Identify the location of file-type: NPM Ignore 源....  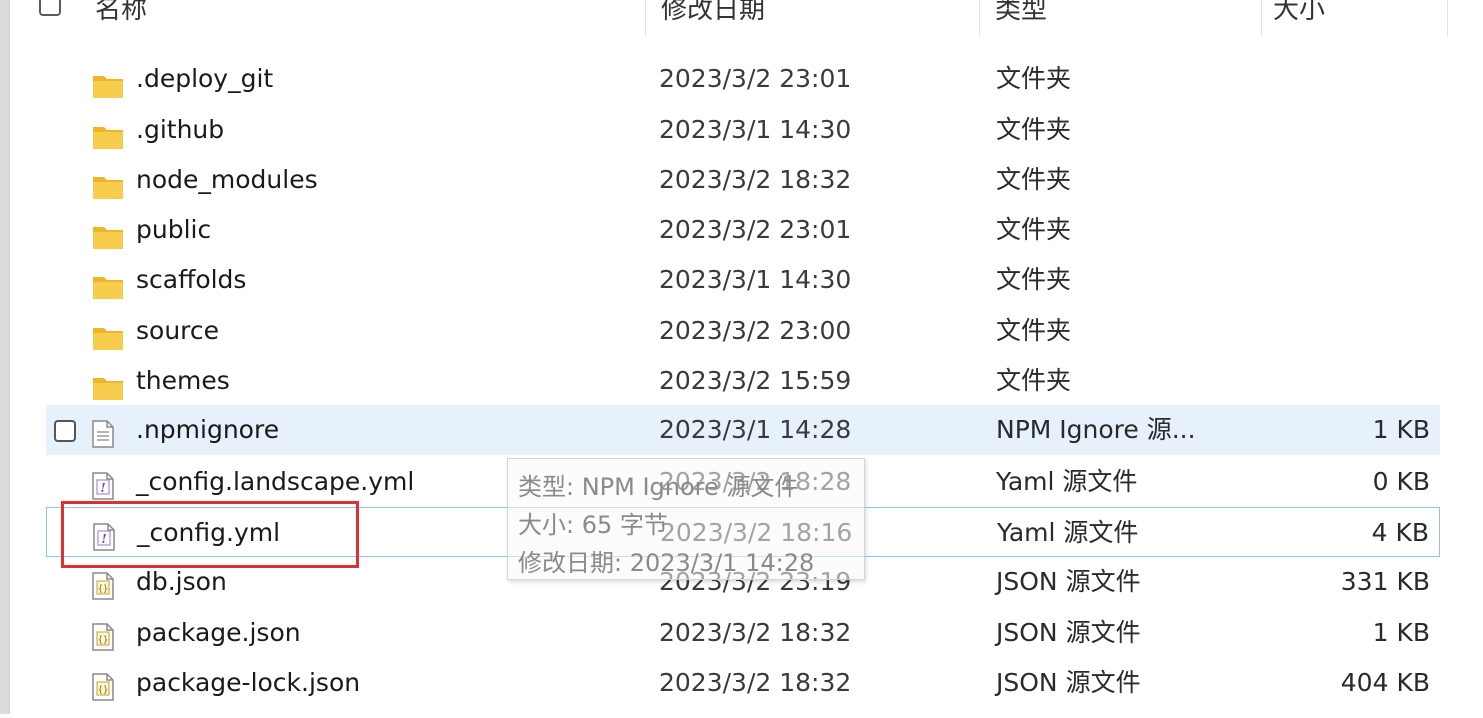
(1096, 429).